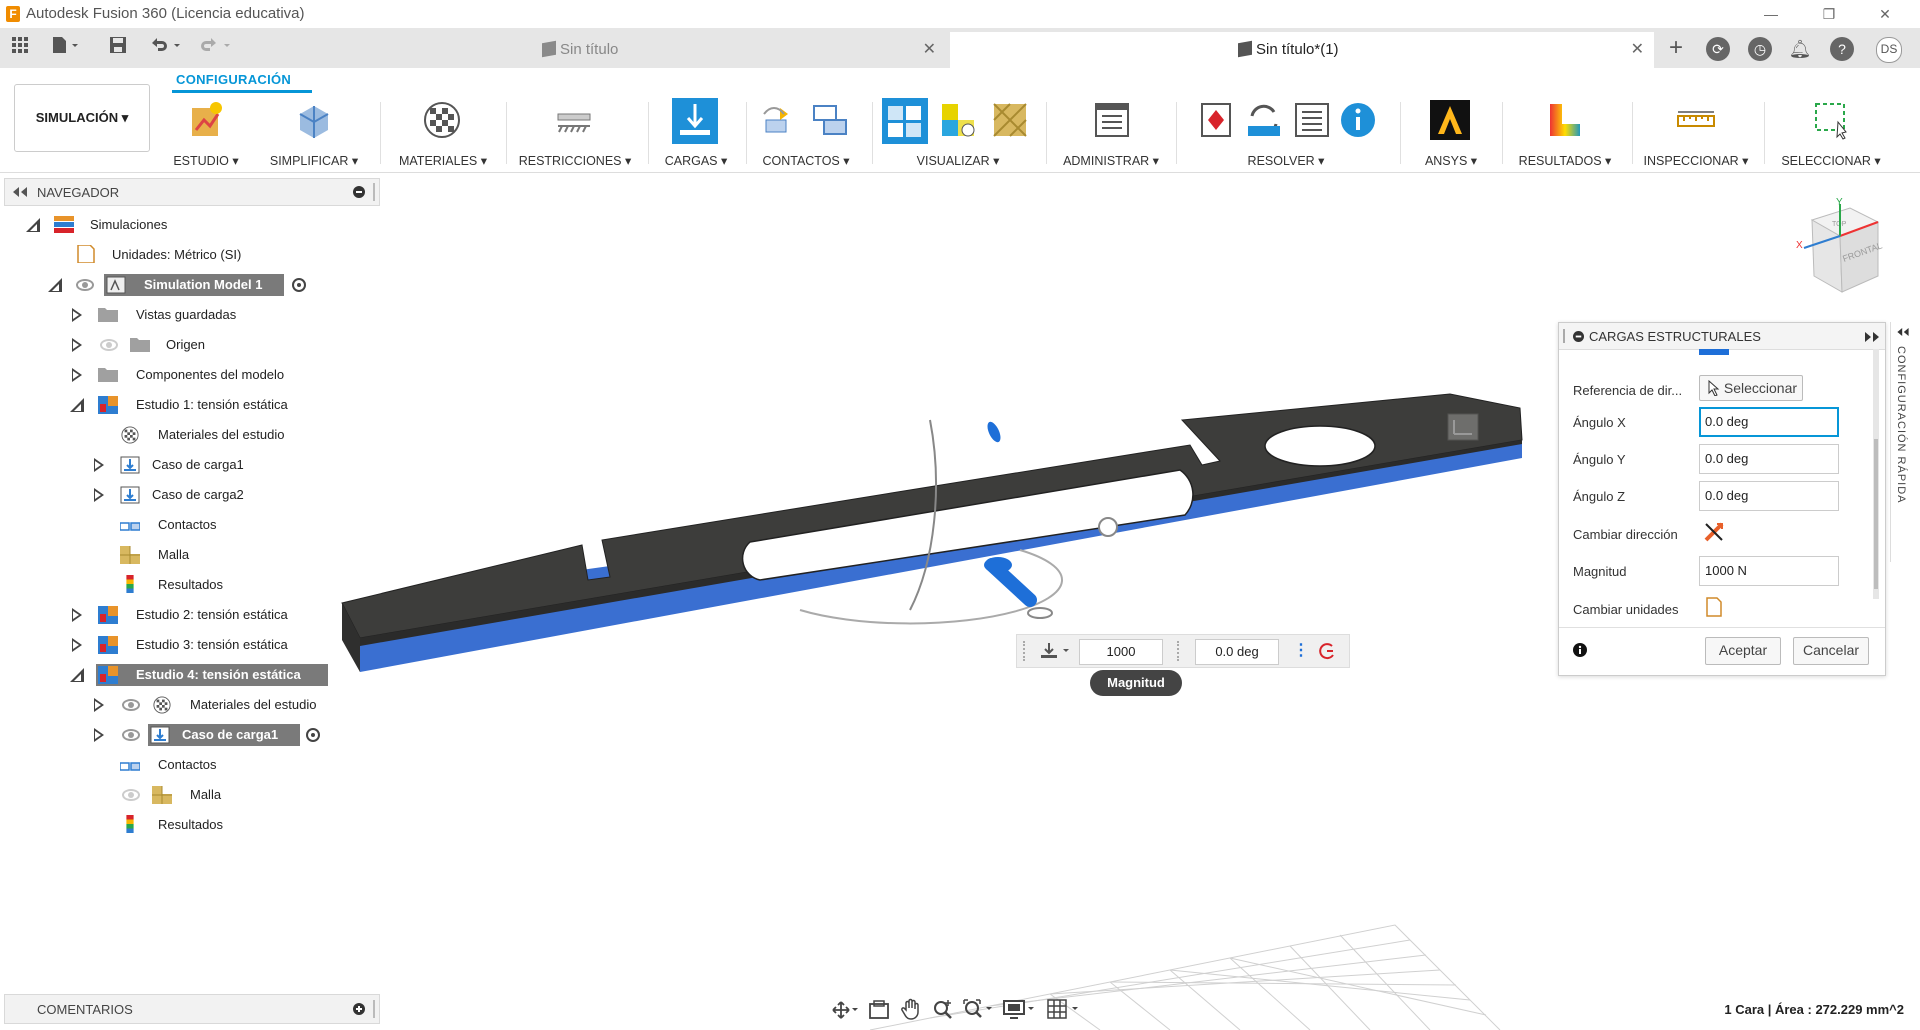  Describe the element at coordinates (20, 48) in the screenshot. I see `apps-grid-icon` at that location.